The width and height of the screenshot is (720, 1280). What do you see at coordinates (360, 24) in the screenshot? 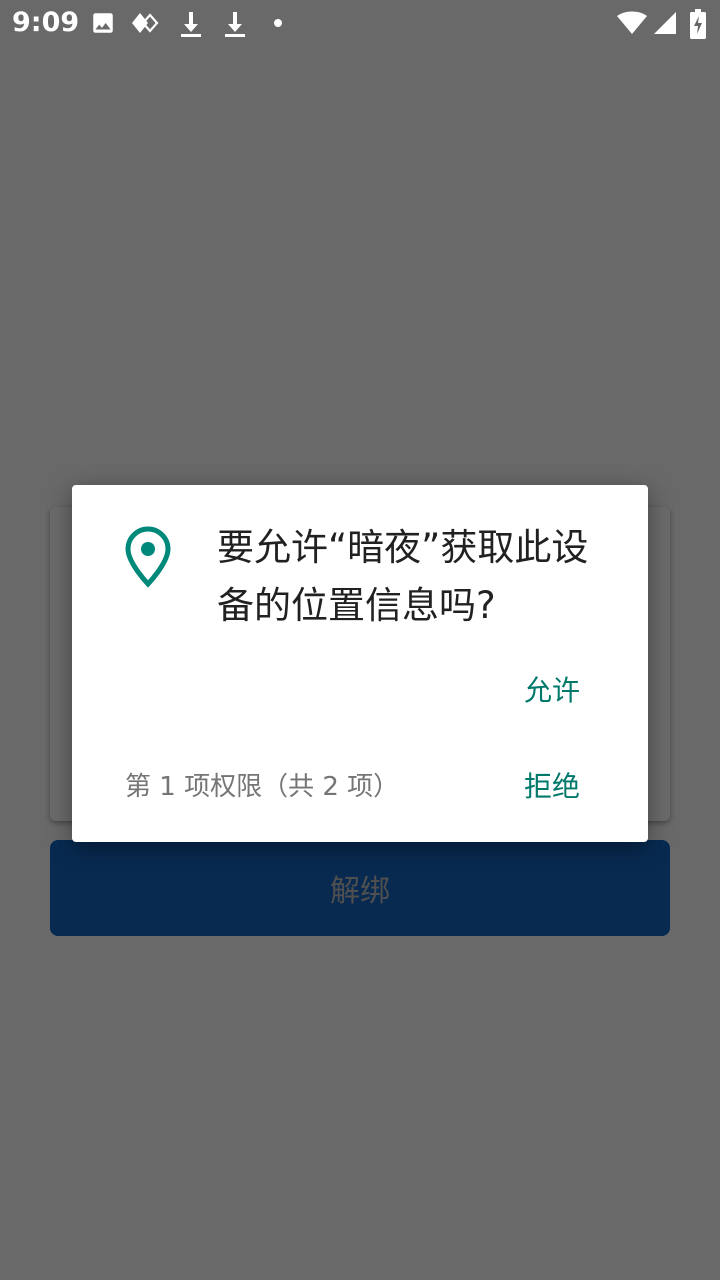
I see `status-bar: 9:09` at bounding box center [360, 24].